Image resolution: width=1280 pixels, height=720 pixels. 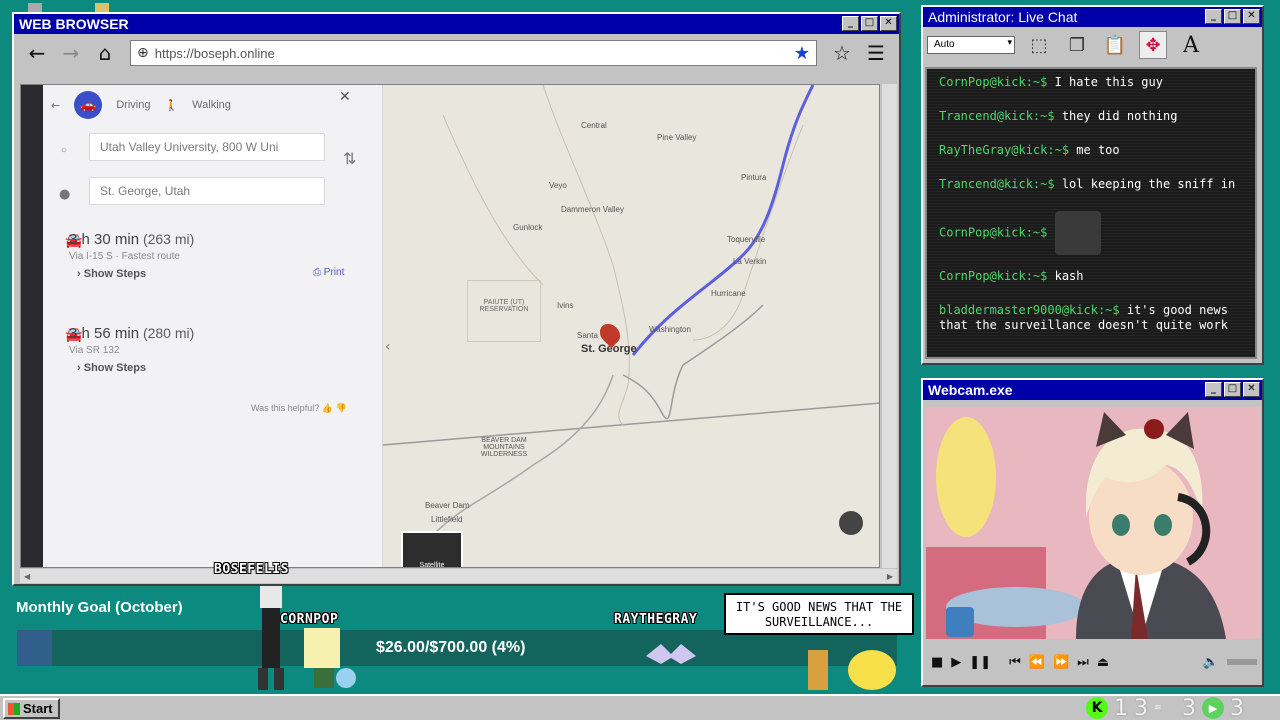 I want to click on chat-title: Administrator: Live Chat, so click(x=1003, y=17).